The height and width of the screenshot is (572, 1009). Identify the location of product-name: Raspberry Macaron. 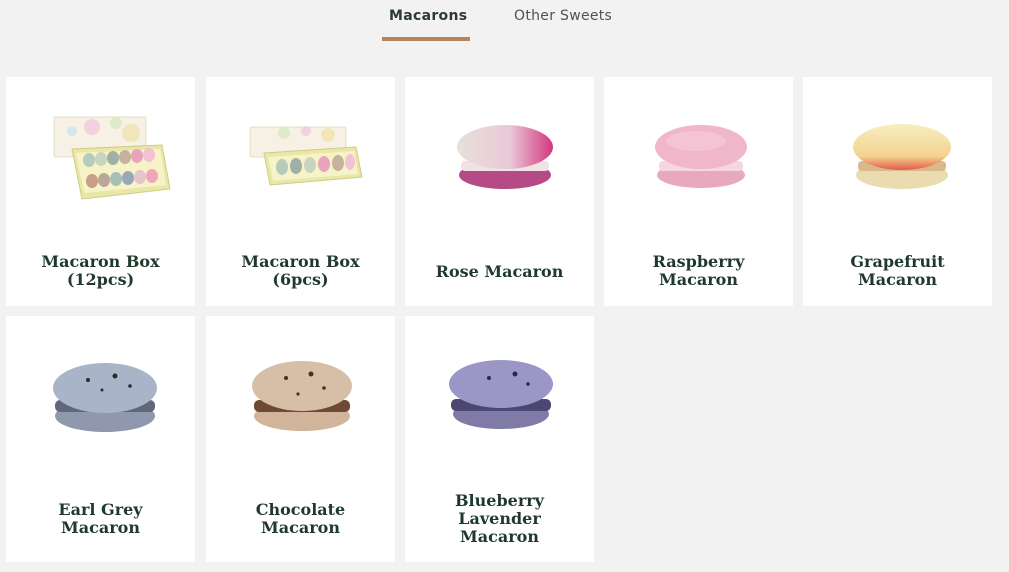
(698, 270).